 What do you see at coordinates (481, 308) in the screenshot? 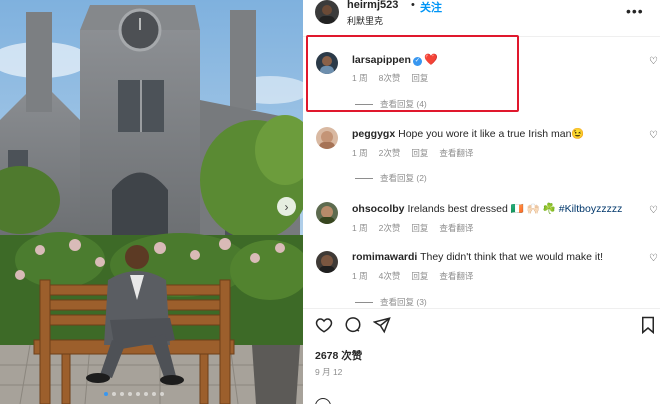
I see `comments-divider` at bounding box center [481, 308].